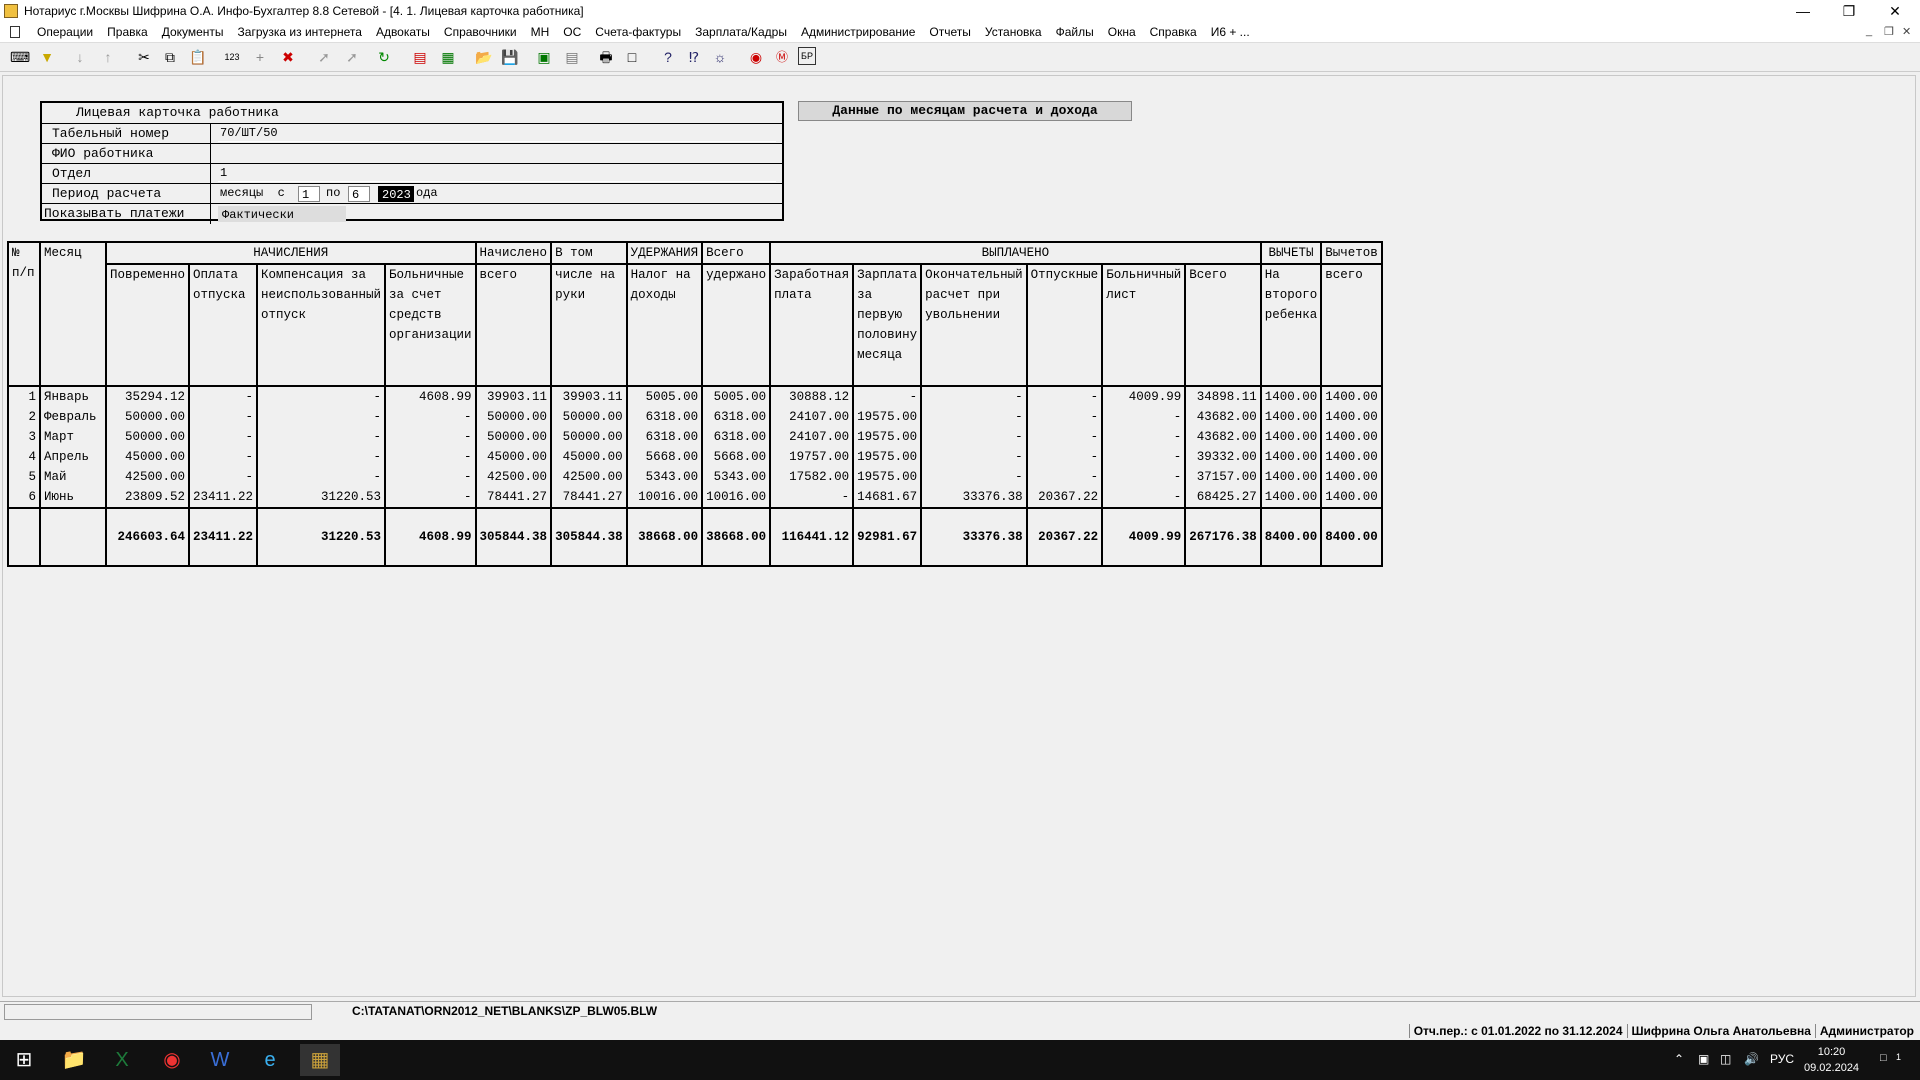  What do you see at coordinates (108, 57) in the screenshot?
I see `sort-asc-icon: ↑` at bounding box center [108, 57].